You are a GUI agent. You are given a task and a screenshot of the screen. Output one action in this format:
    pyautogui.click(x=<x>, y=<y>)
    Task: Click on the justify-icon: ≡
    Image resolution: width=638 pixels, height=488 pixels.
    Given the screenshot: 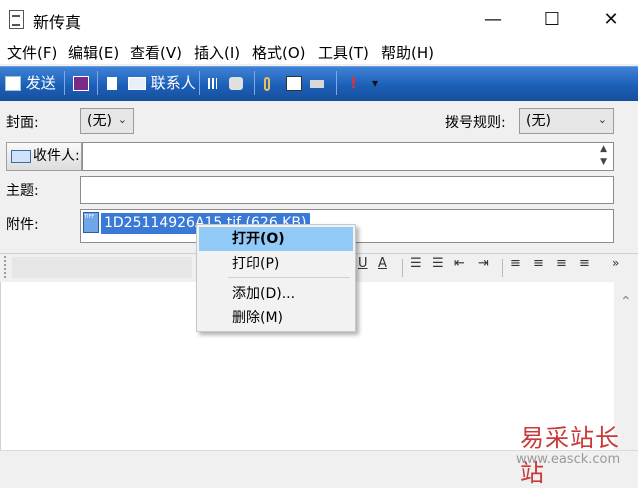 What is the action you would take?
    pyautogui.click(x=584, y=263)
    